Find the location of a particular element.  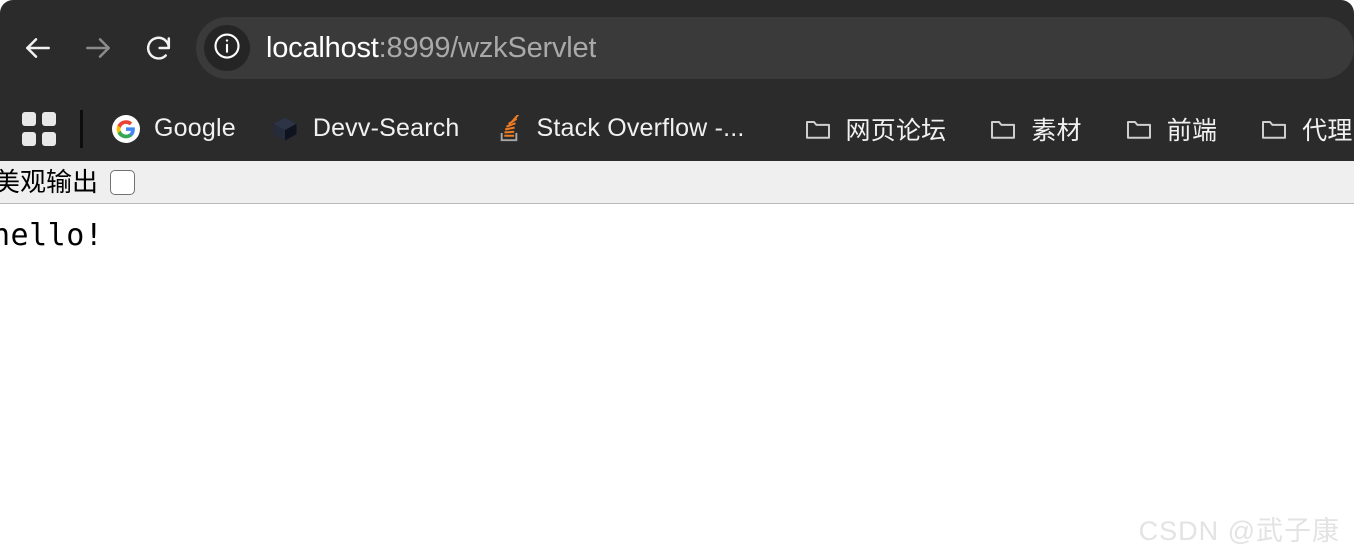

google-favicon is located at coordinates (126, 129).